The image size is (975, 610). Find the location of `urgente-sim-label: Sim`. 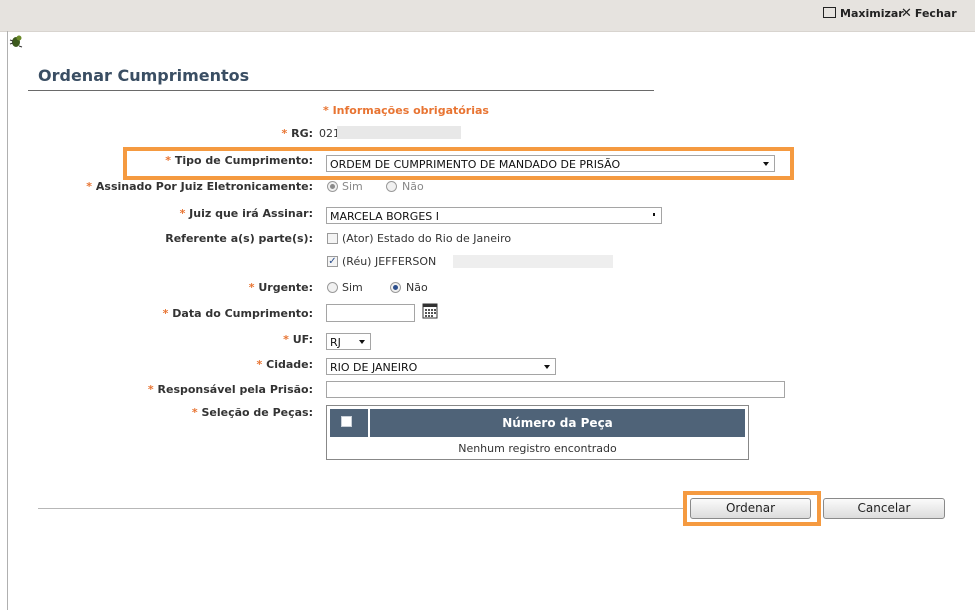

urgente-sim-label: Sim is located at coordinates (352, 287).